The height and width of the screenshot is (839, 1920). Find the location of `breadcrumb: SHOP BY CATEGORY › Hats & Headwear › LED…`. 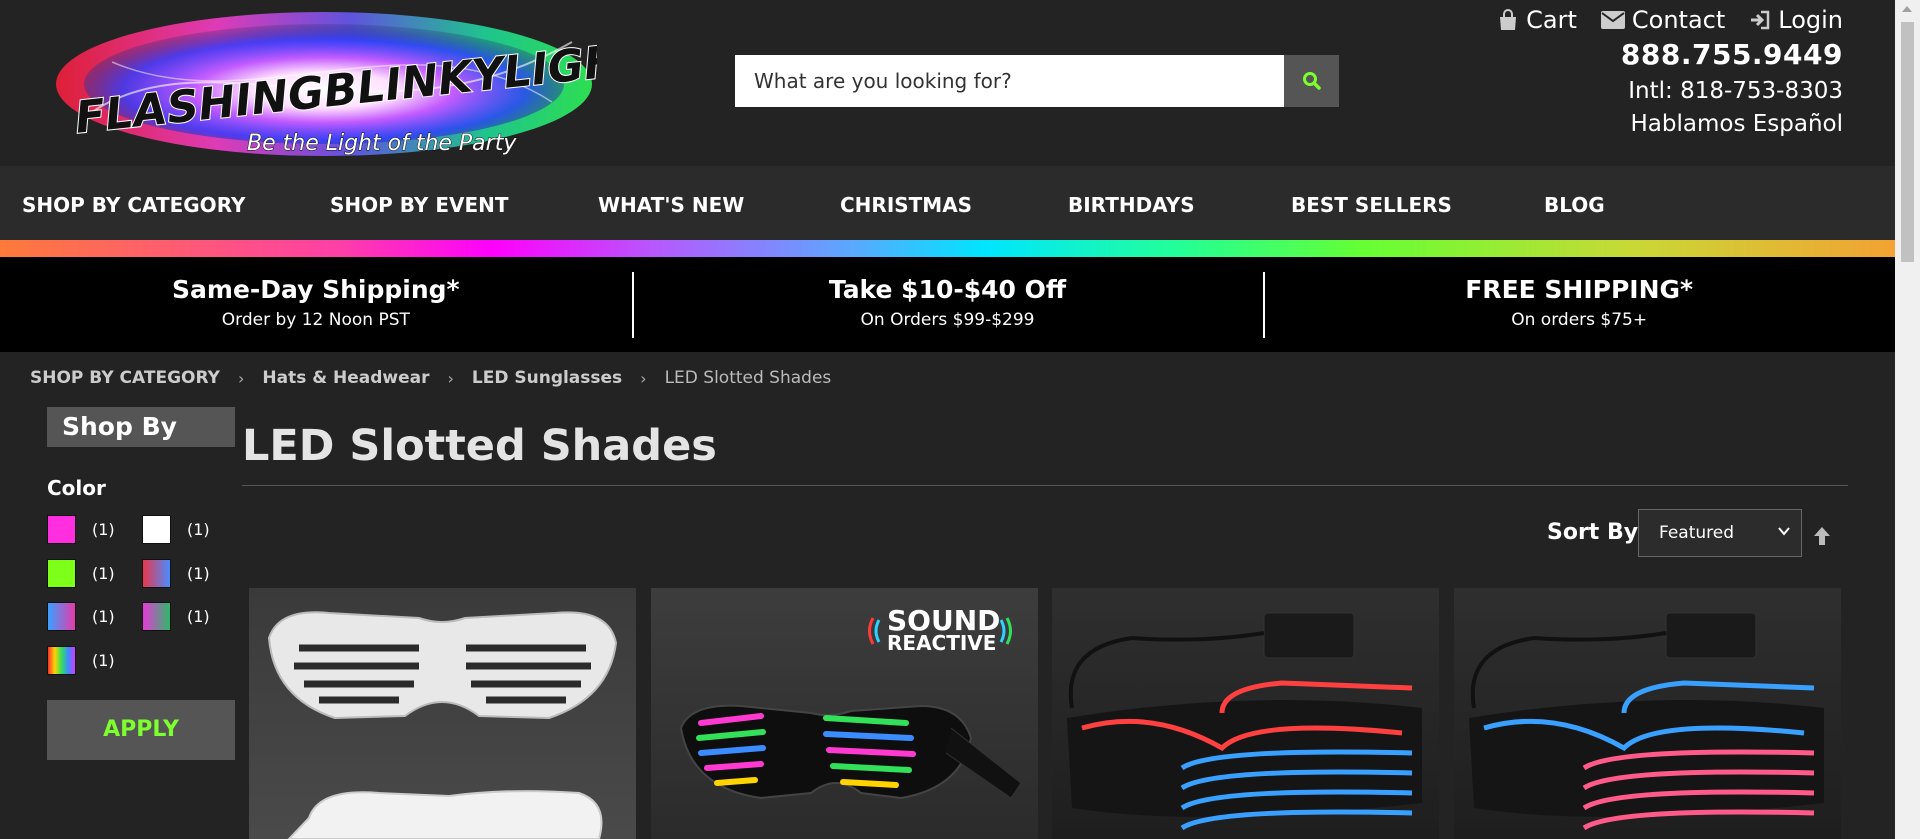

breadcrumb: SHOP BY CATEGORY › Hats & Headwear › LED… is located at coordinates (430, 378).